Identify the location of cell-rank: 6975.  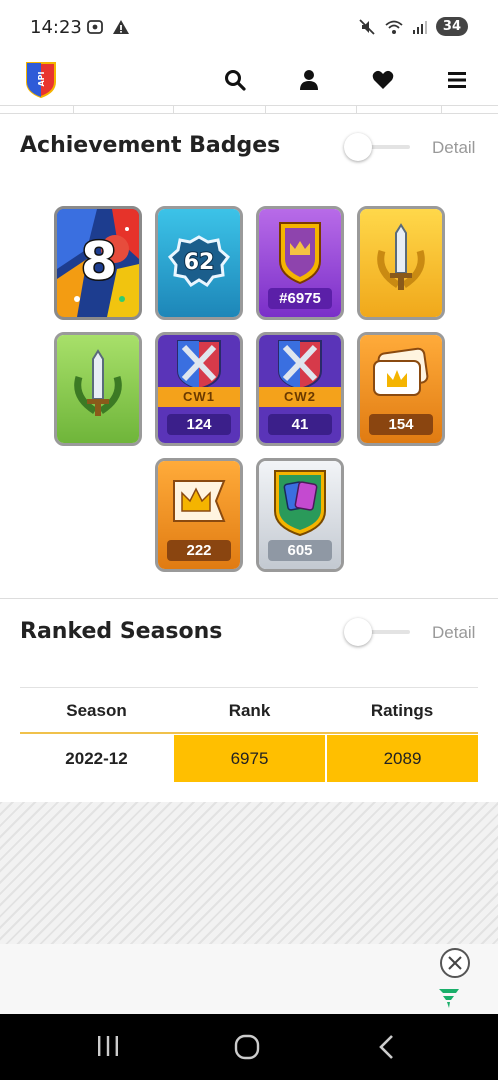
(249, 758).